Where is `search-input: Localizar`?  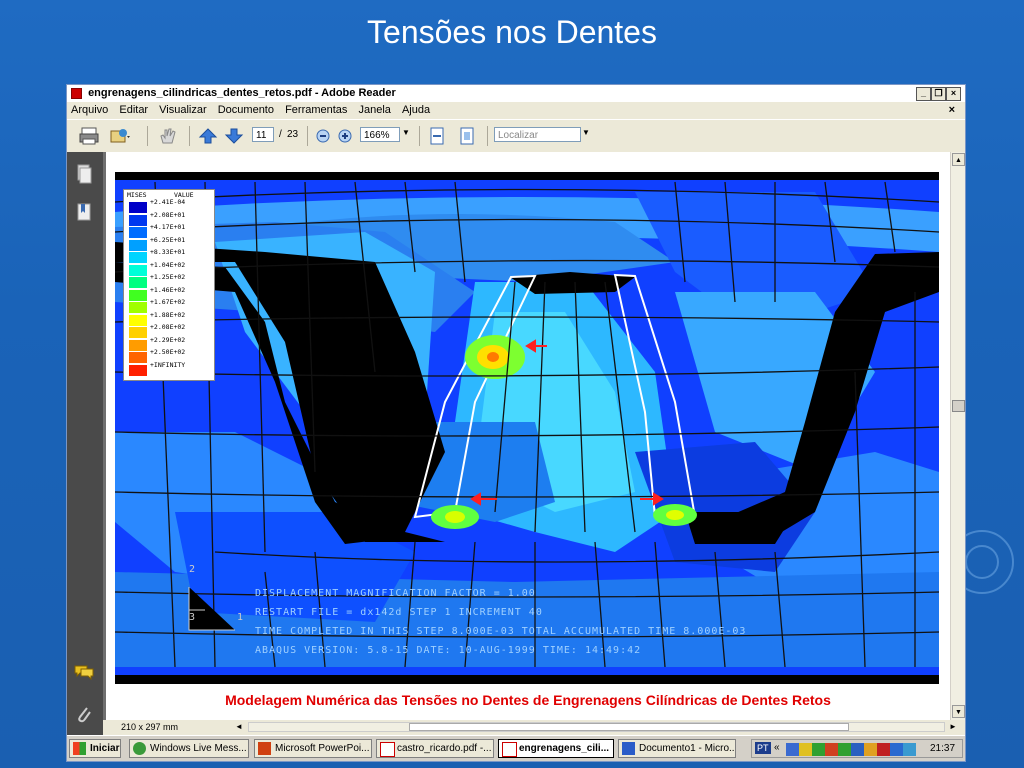
search-input: Localizar is located at coordinates (537, 134).